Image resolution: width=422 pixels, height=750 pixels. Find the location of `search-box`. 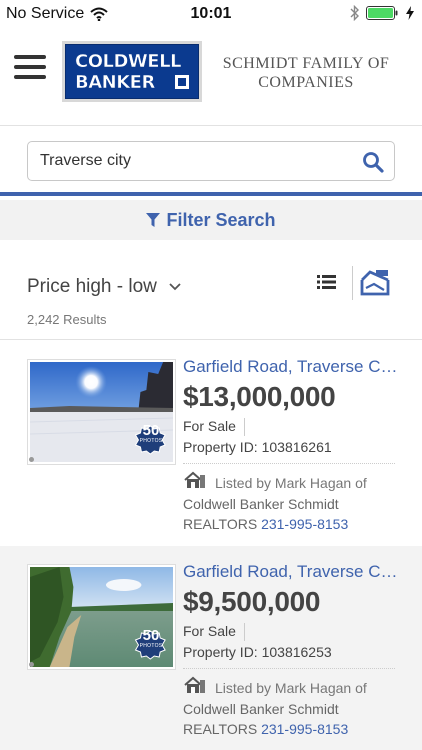

search-box is located at coordinates (211, 161).